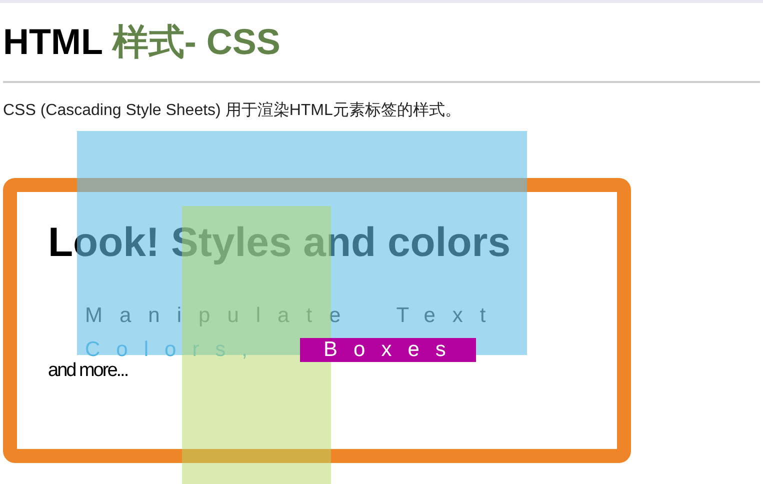 This screenshot has width=763, height=484. What do you see at coordinates (388, 350) in the screenshot?
I see `boxes-label: Boxes` at bounding box center [388, 350].